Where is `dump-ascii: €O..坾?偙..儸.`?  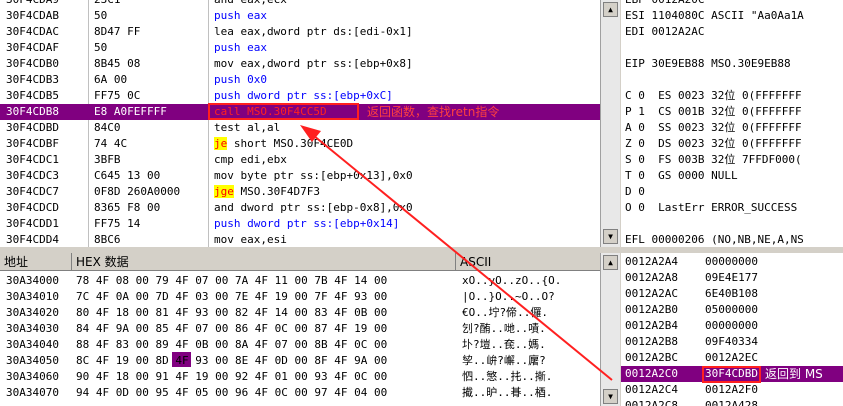 dump-ascii: €O..坾?偙..儸. is located at coordinates (505, 312).